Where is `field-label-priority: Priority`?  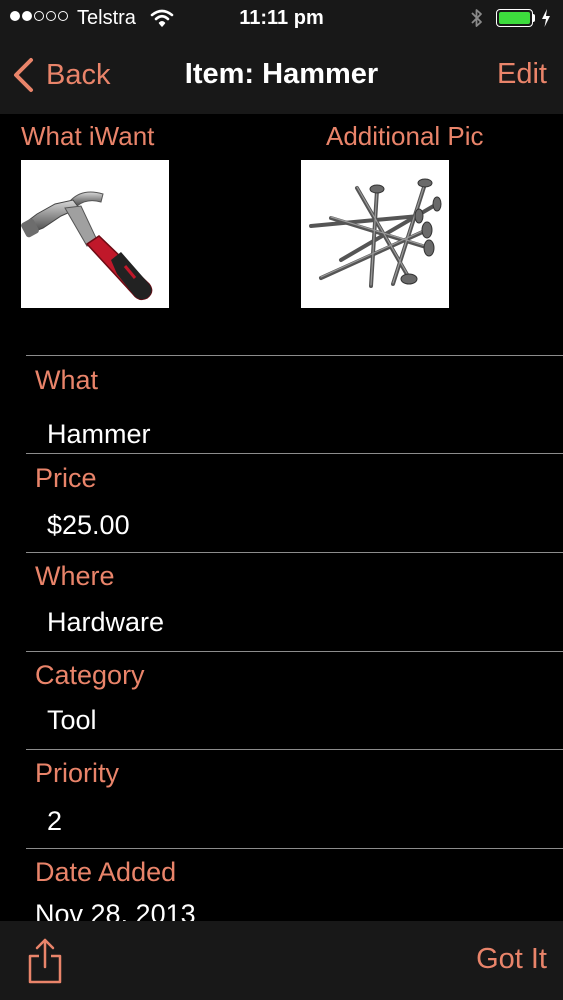 field-label-priority: Priority is located at coordinates (77, 773).